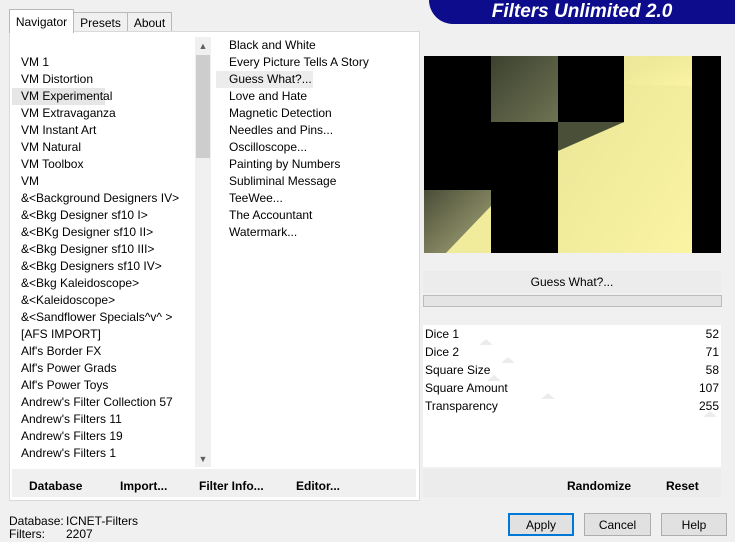 The width and height of the screenshot is (735, 542). Describe the element at coordinates (572, 335) in the screenshot. I see `parameter-row: Dice 1 52` at that location.